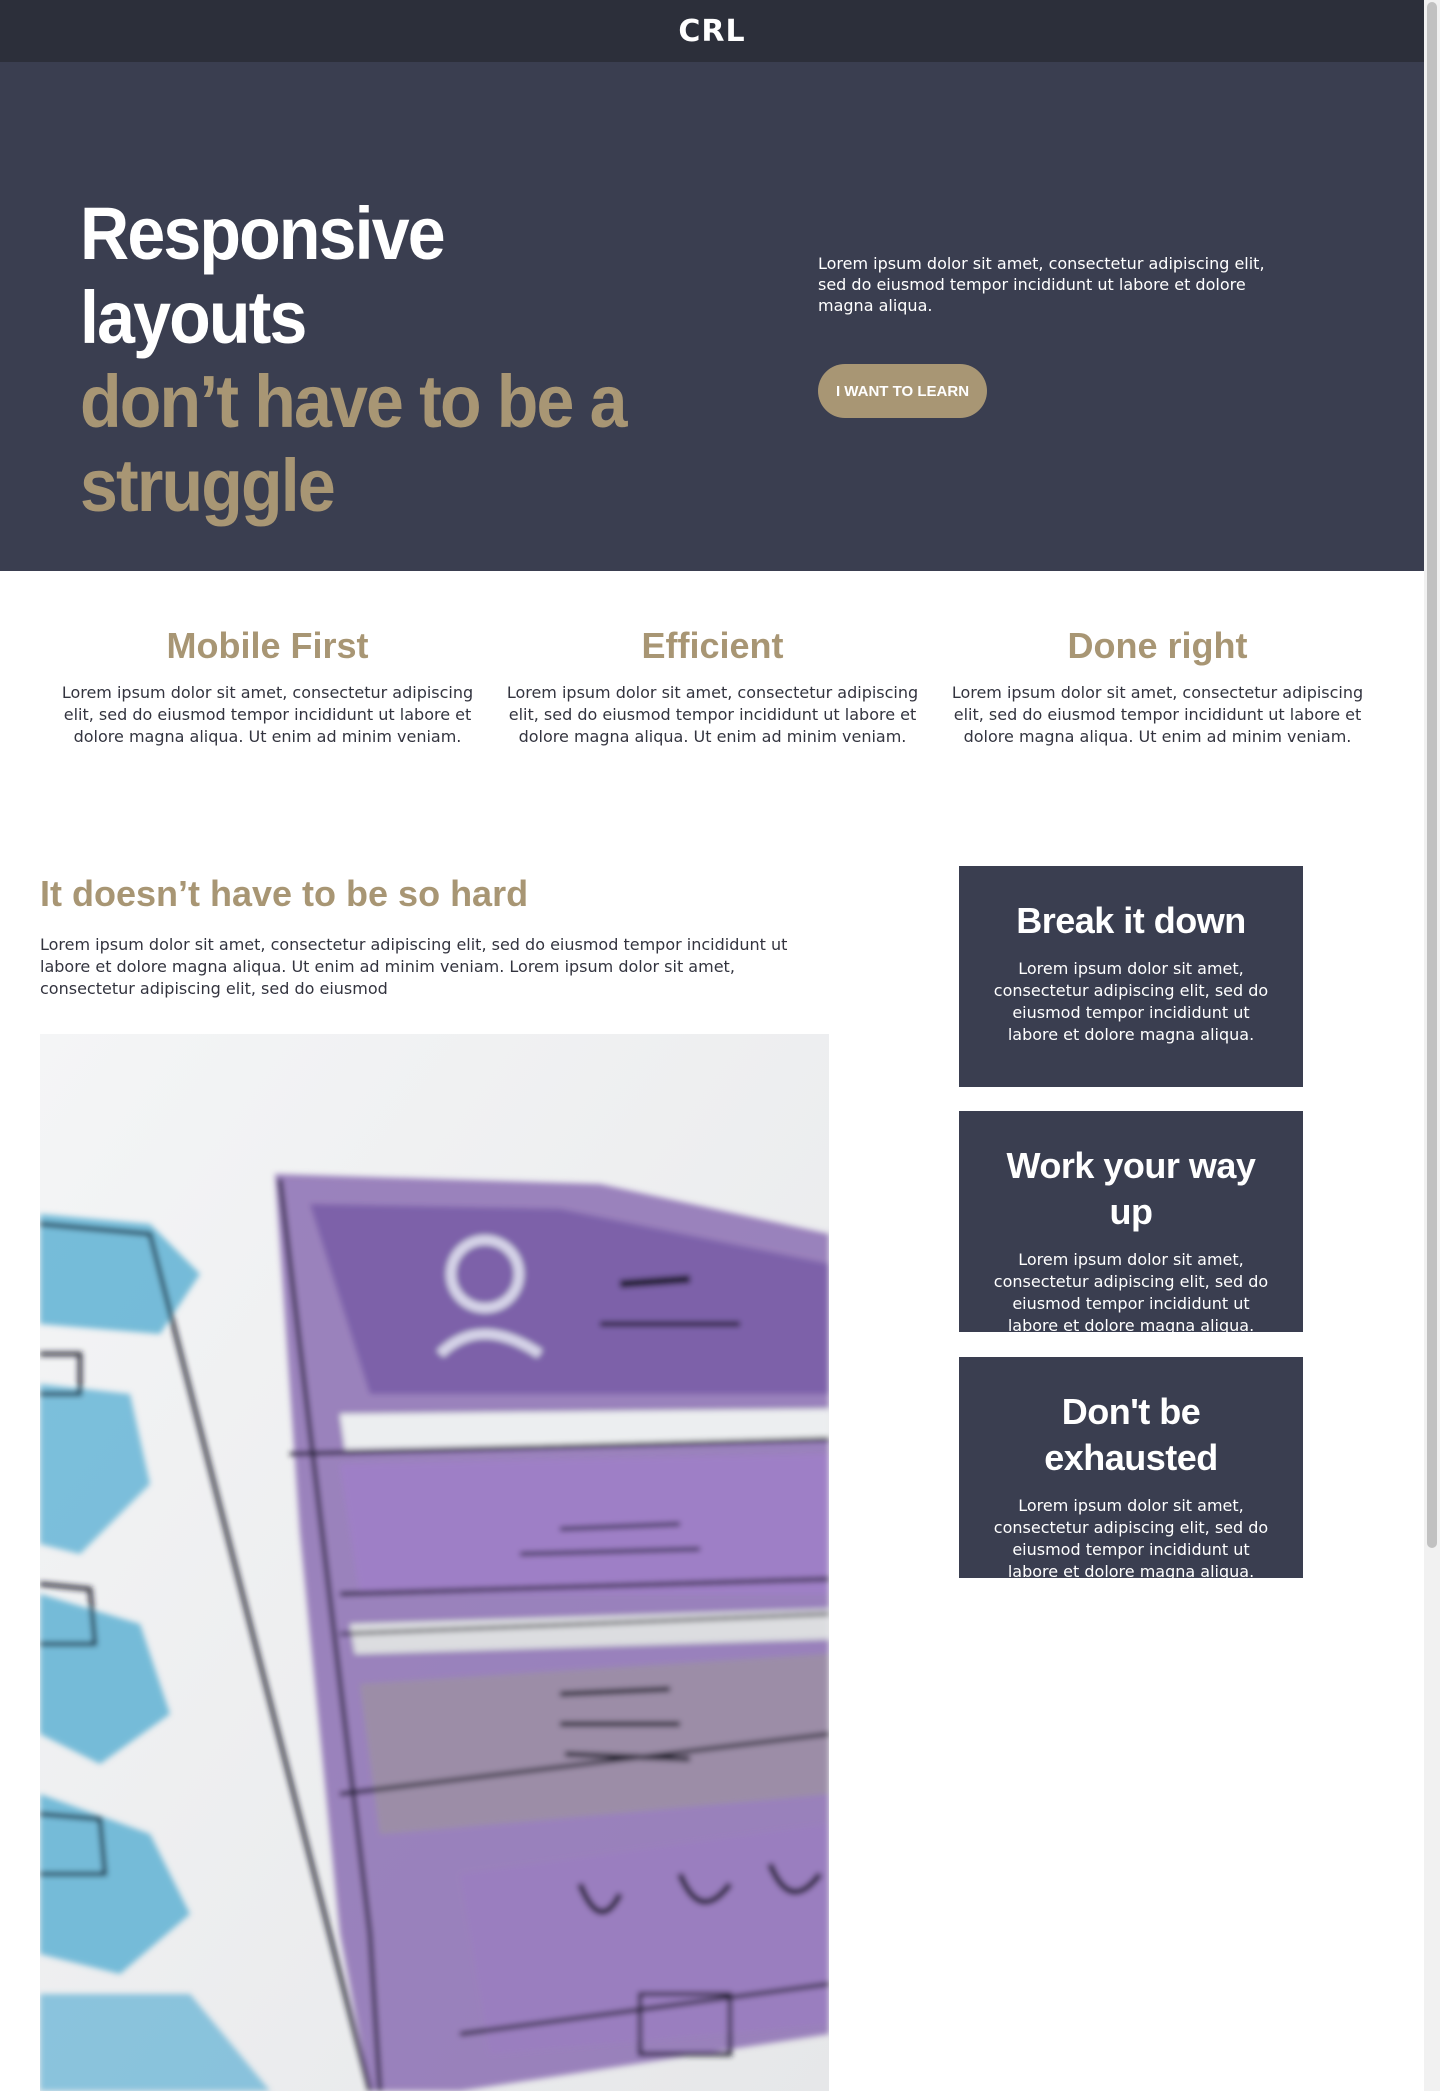  I want to click on content-title: It doesn’t have to be so hard, so click(284, 893).